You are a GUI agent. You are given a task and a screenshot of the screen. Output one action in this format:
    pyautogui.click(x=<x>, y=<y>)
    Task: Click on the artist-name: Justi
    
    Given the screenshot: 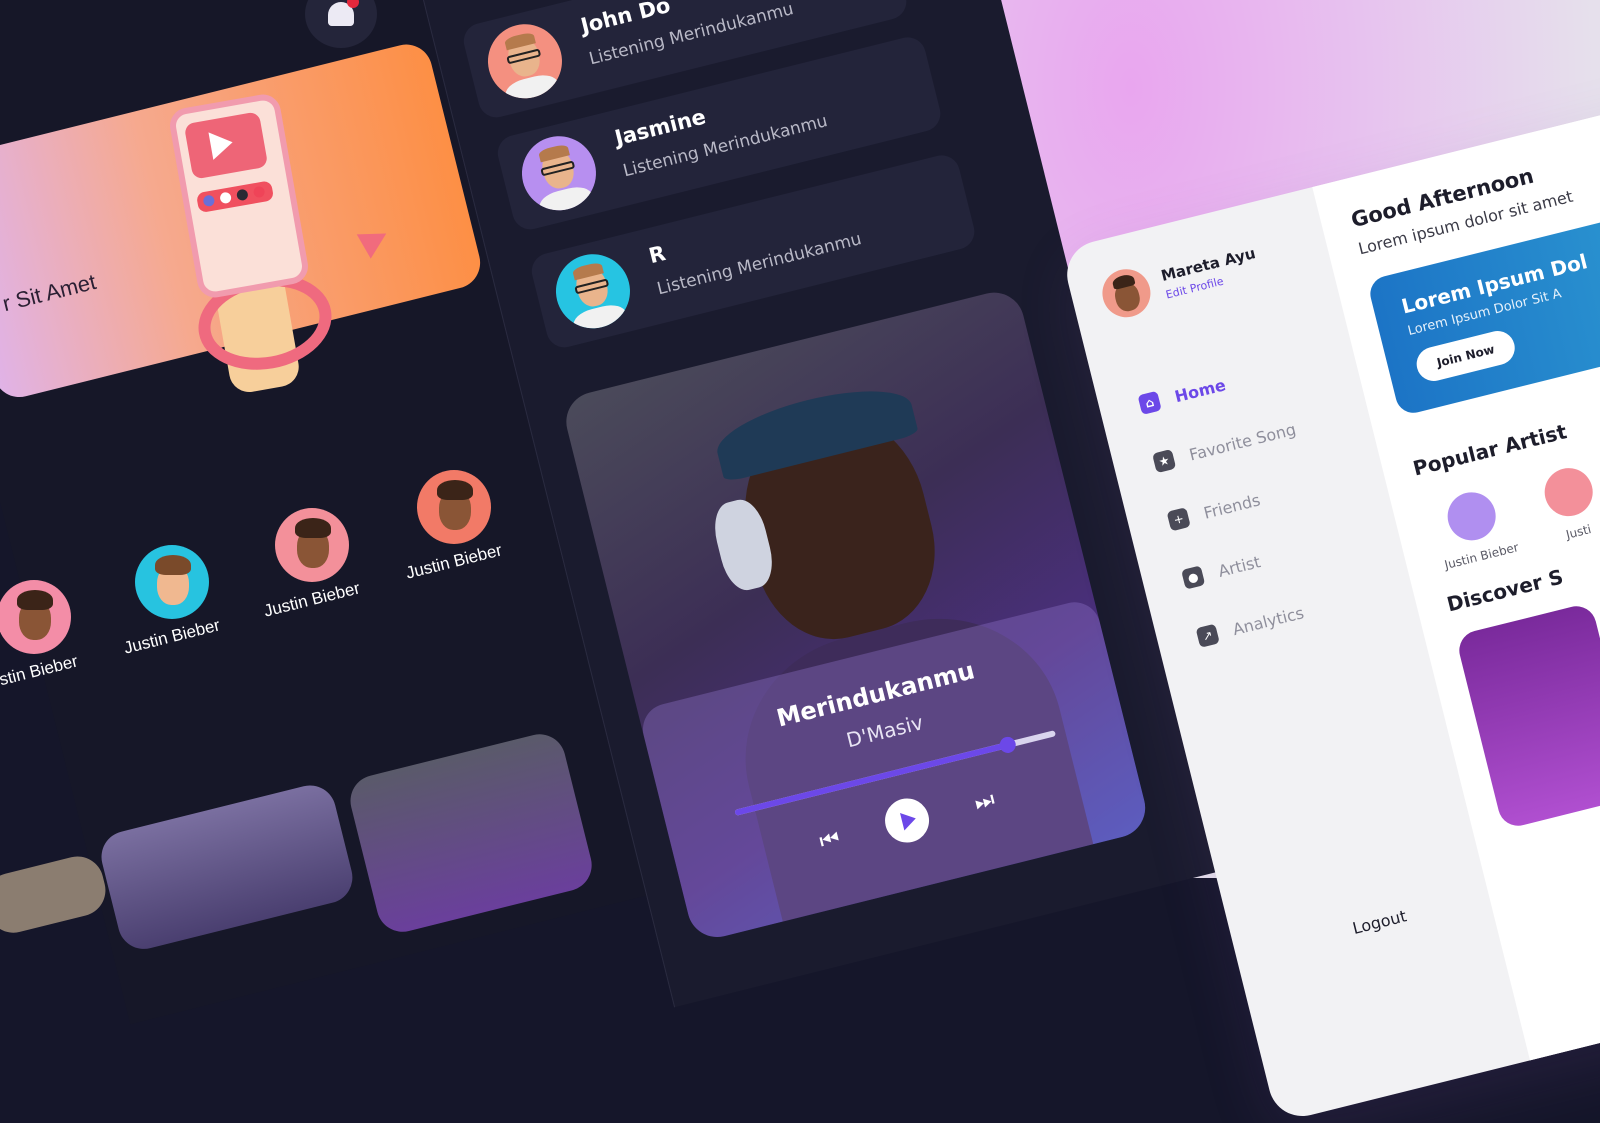 What is the action you would take?
    pyautogui.click(x=1578, y=532)
    